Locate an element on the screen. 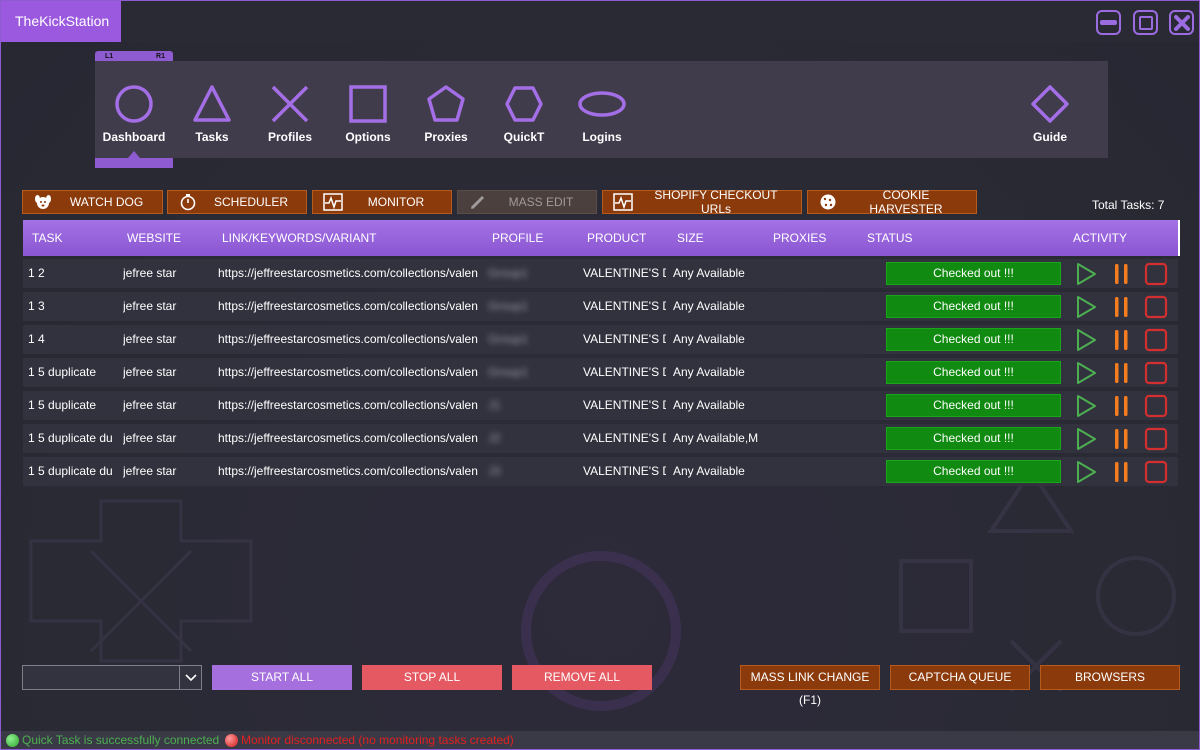 The image size is (1200, 750). column-header-proxies: PROXIES is located at coordinates (799, 238).